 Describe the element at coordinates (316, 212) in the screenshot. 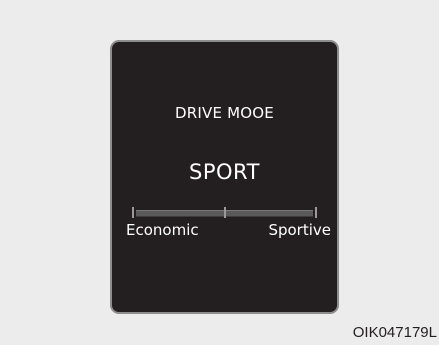

I see `gauge-tick-right` at that location.